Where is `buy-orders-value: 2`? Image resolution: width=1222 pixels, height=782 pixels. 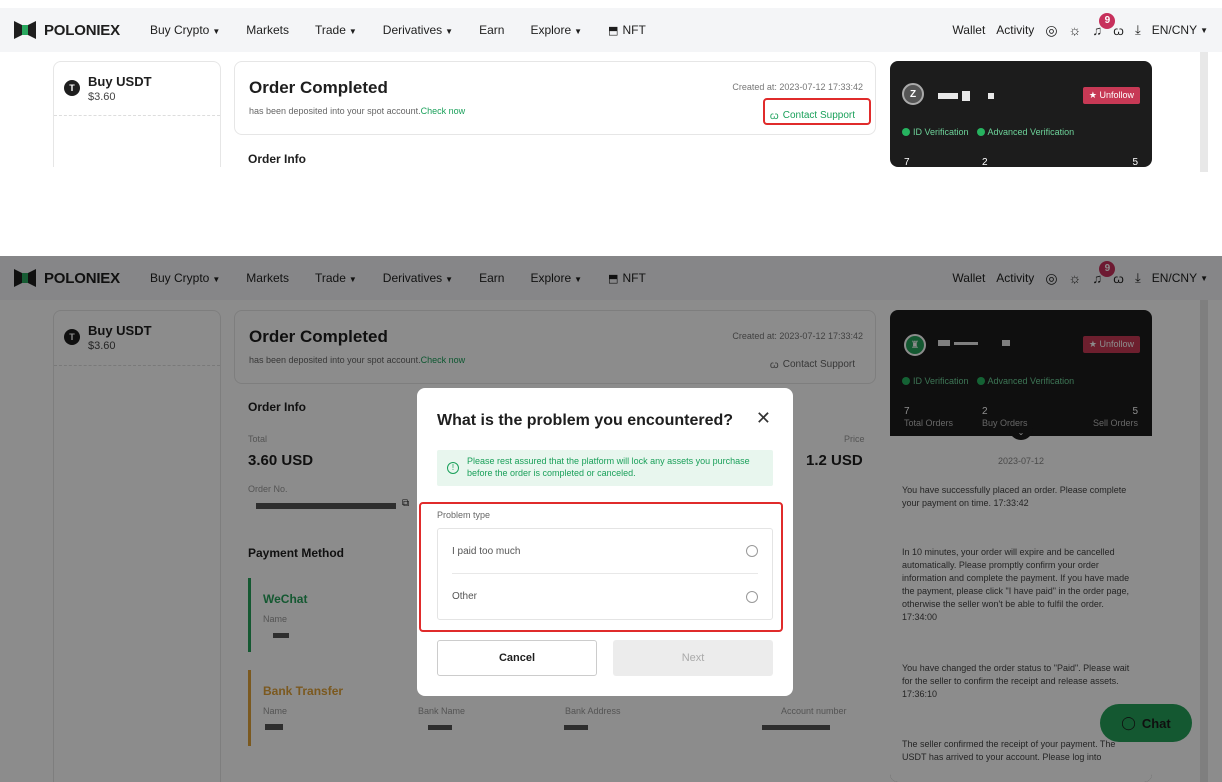
buy-orders-value: 2 is located at coordinates (985, 162).